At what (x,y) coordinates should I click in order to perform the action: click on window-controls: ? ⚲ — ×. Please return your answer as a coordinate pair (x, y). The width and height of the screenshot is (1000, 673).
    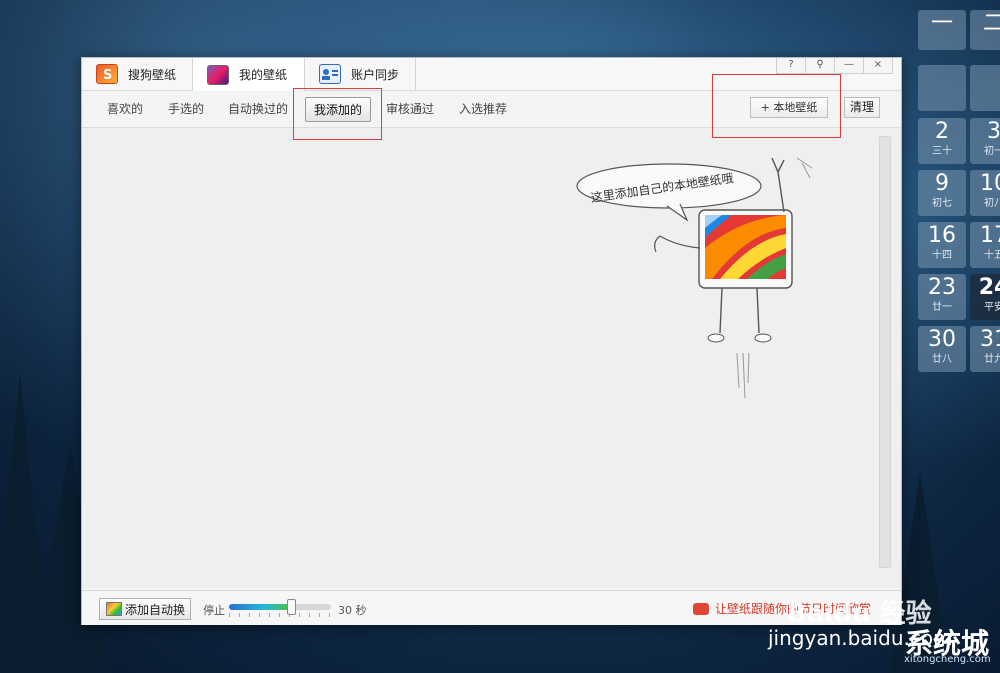
    Looking at the image, I should click on (834, 66).